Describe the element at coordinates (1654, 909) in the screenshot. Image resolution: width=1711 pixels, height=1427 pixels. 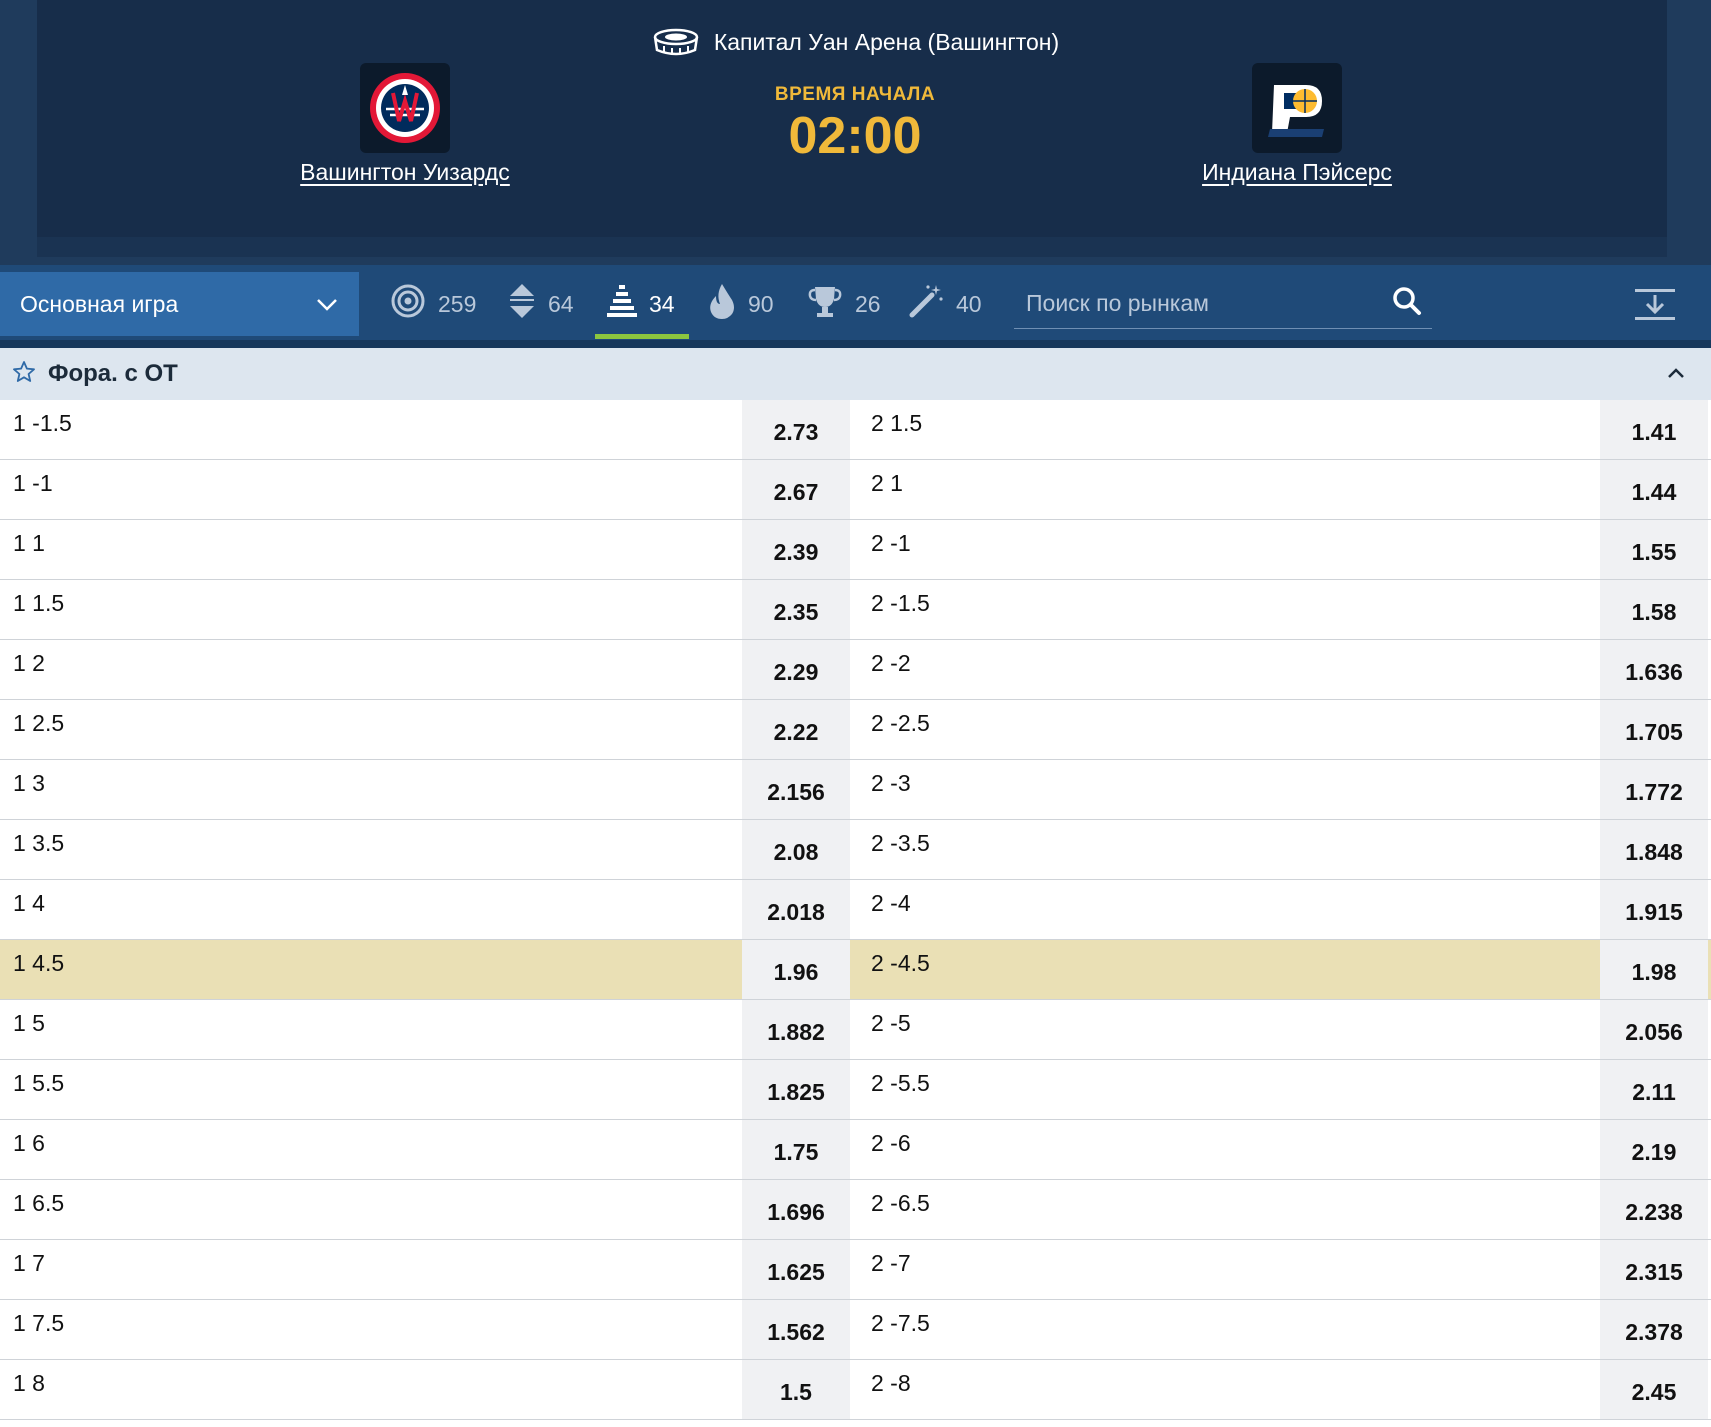
I see `odds-button-team2: 1.915` at that location.